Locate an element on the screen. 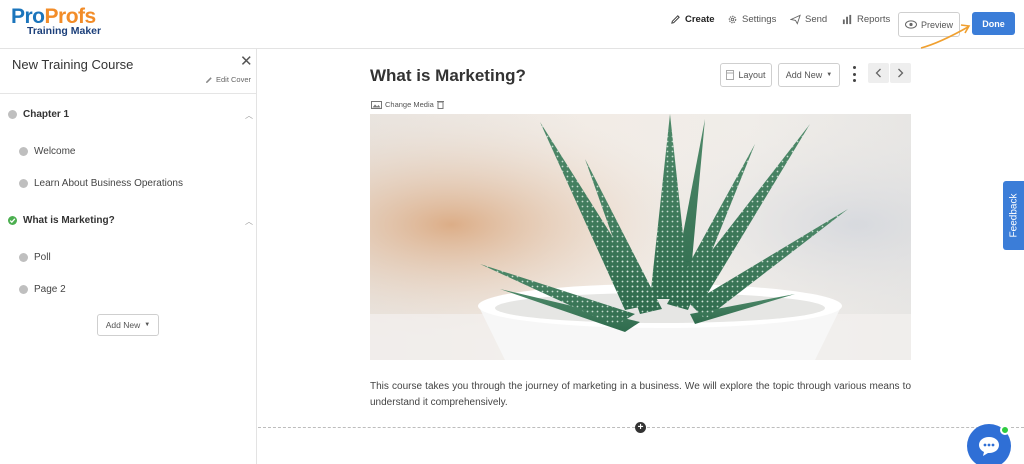 The width and height of the screenshot is (1024, 464). close-icon: ✕ is located at coordinates (246, 61).